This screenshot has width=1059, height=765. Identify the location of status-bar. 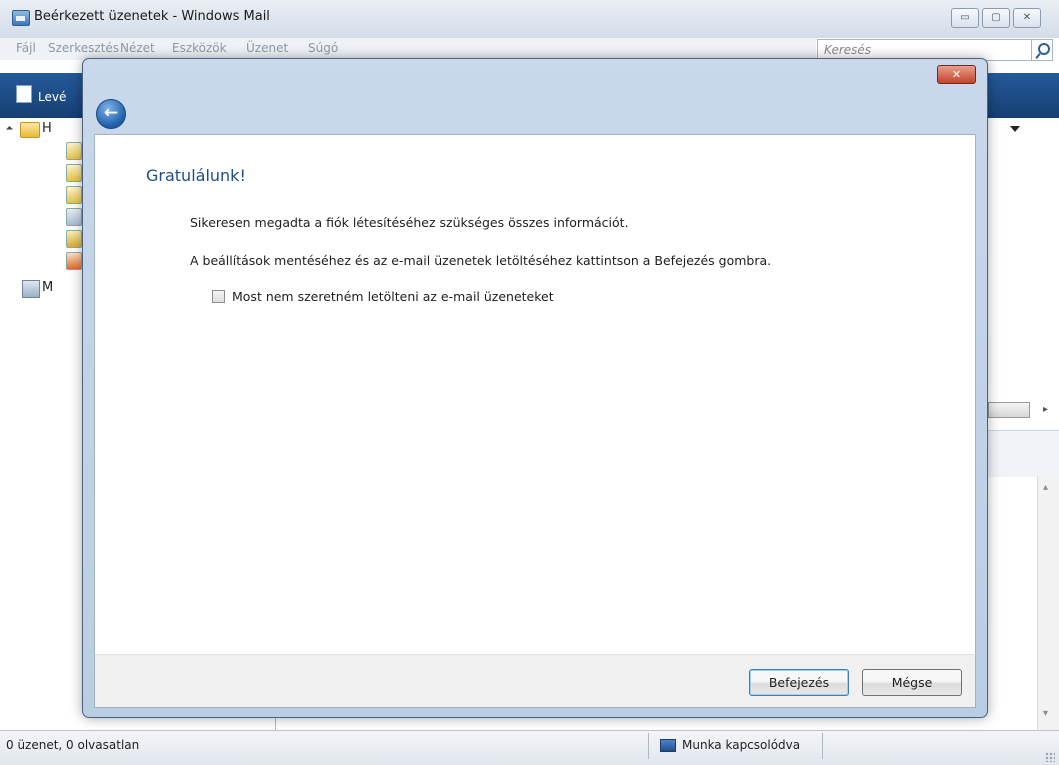
(529, 747).